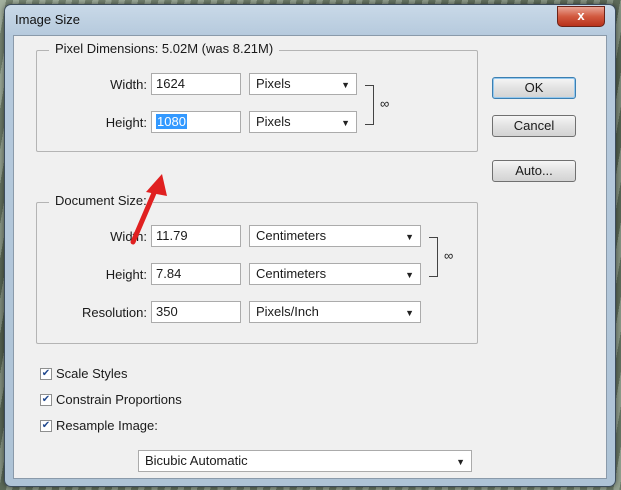  Describe the element at coordinates (310, 20) in the screenshot. I see `title-bar: Image Size x` at that location.